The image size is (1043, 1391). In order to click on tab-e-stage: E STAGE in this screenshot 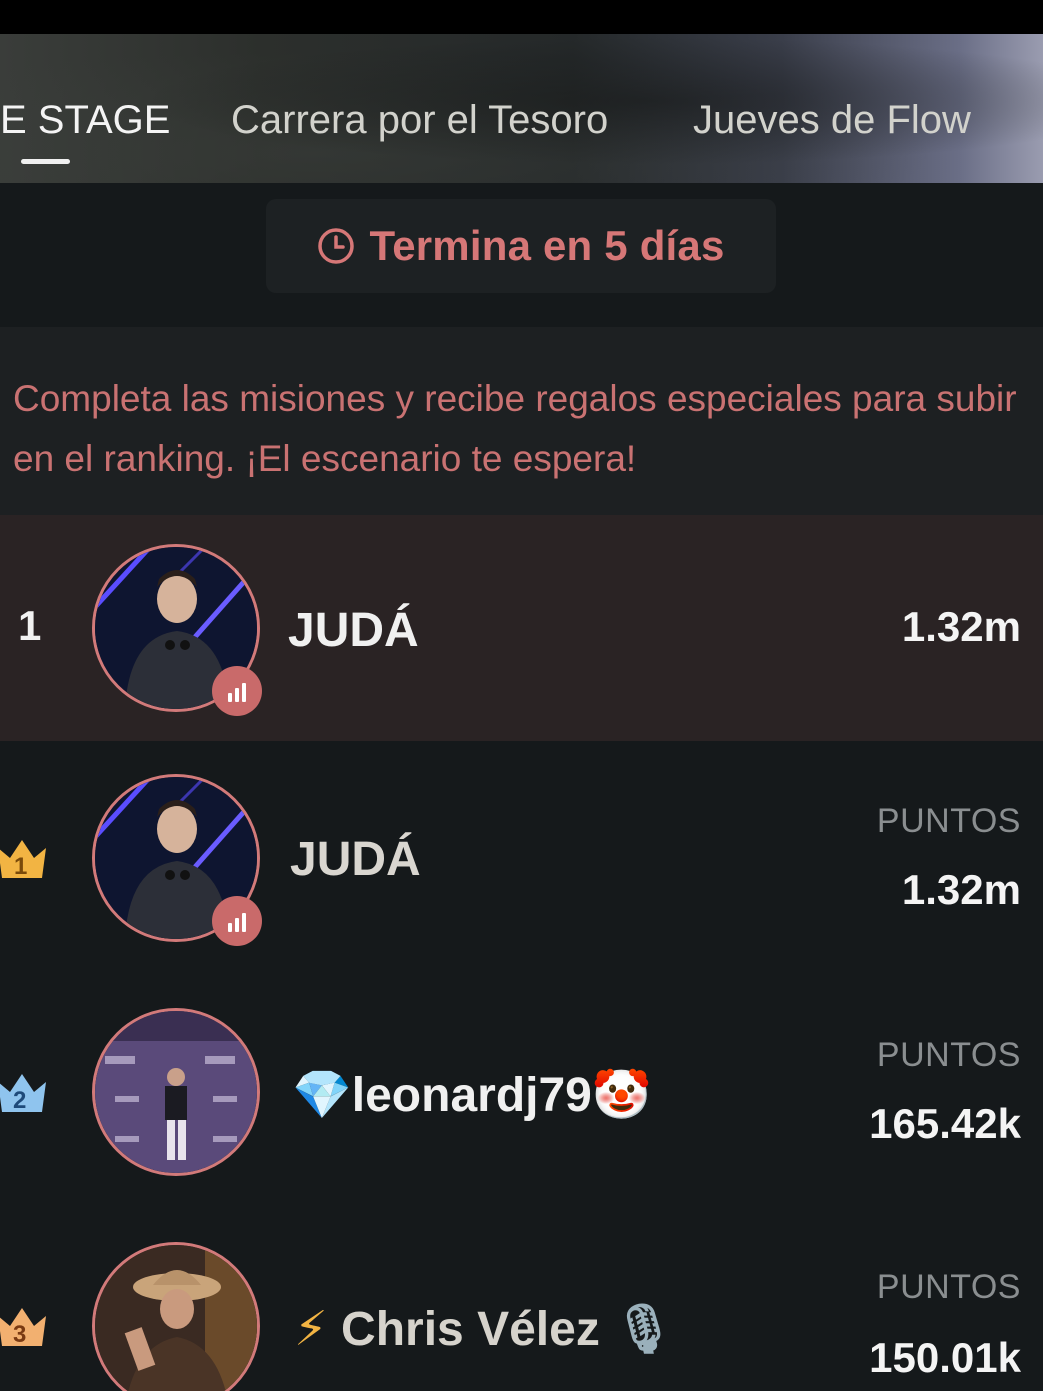, I will do `click(85, 120)`.